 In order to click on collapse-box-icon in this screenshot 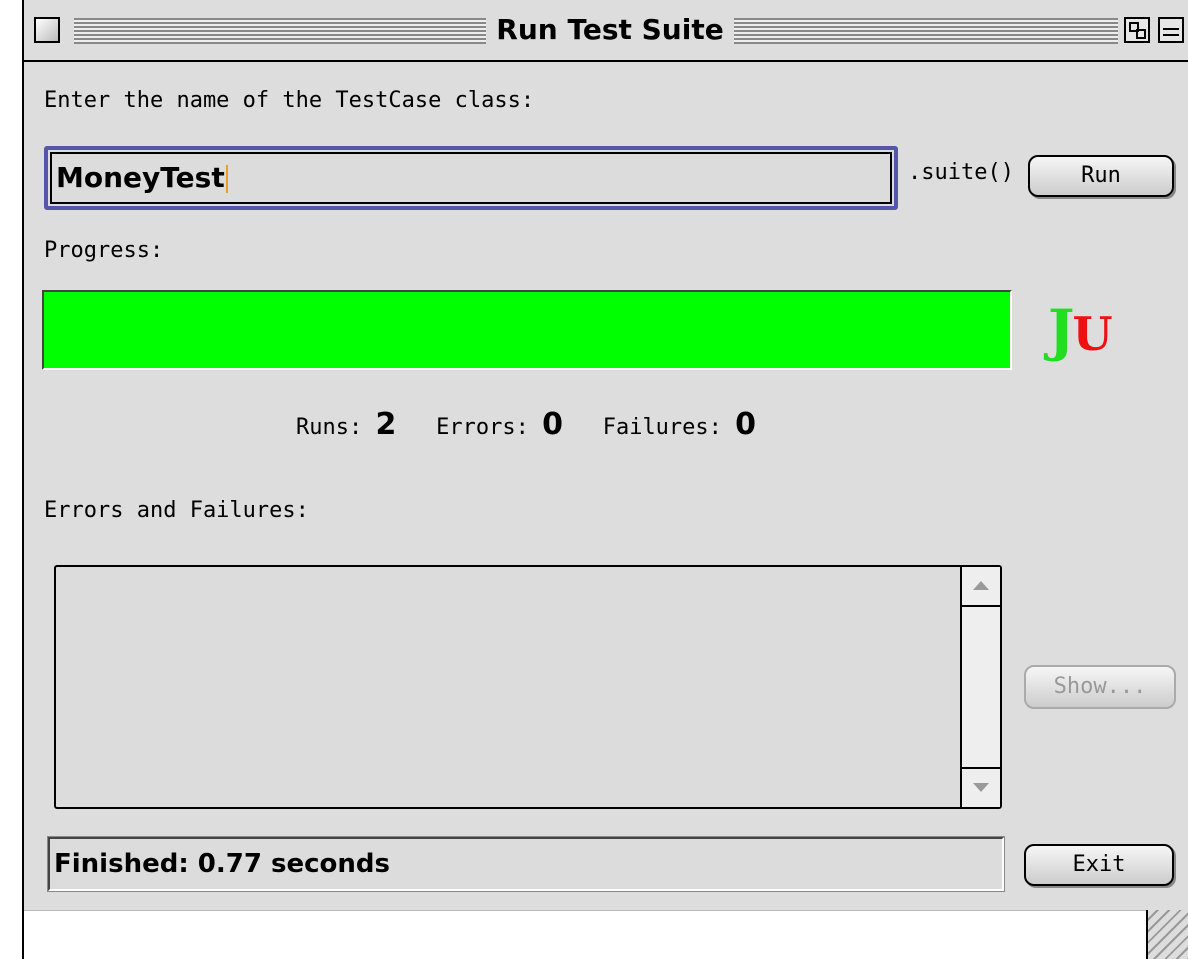, I will do `click(1171, 30)`.